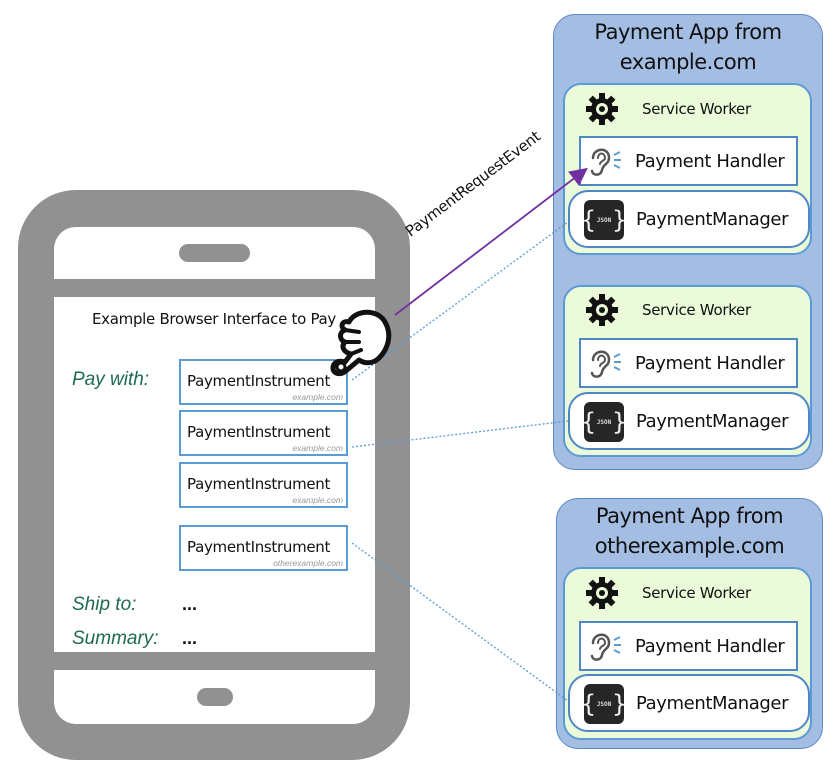  I want to click on payment-manager-3: {JSON} PaymentManager, so click(689, 703).